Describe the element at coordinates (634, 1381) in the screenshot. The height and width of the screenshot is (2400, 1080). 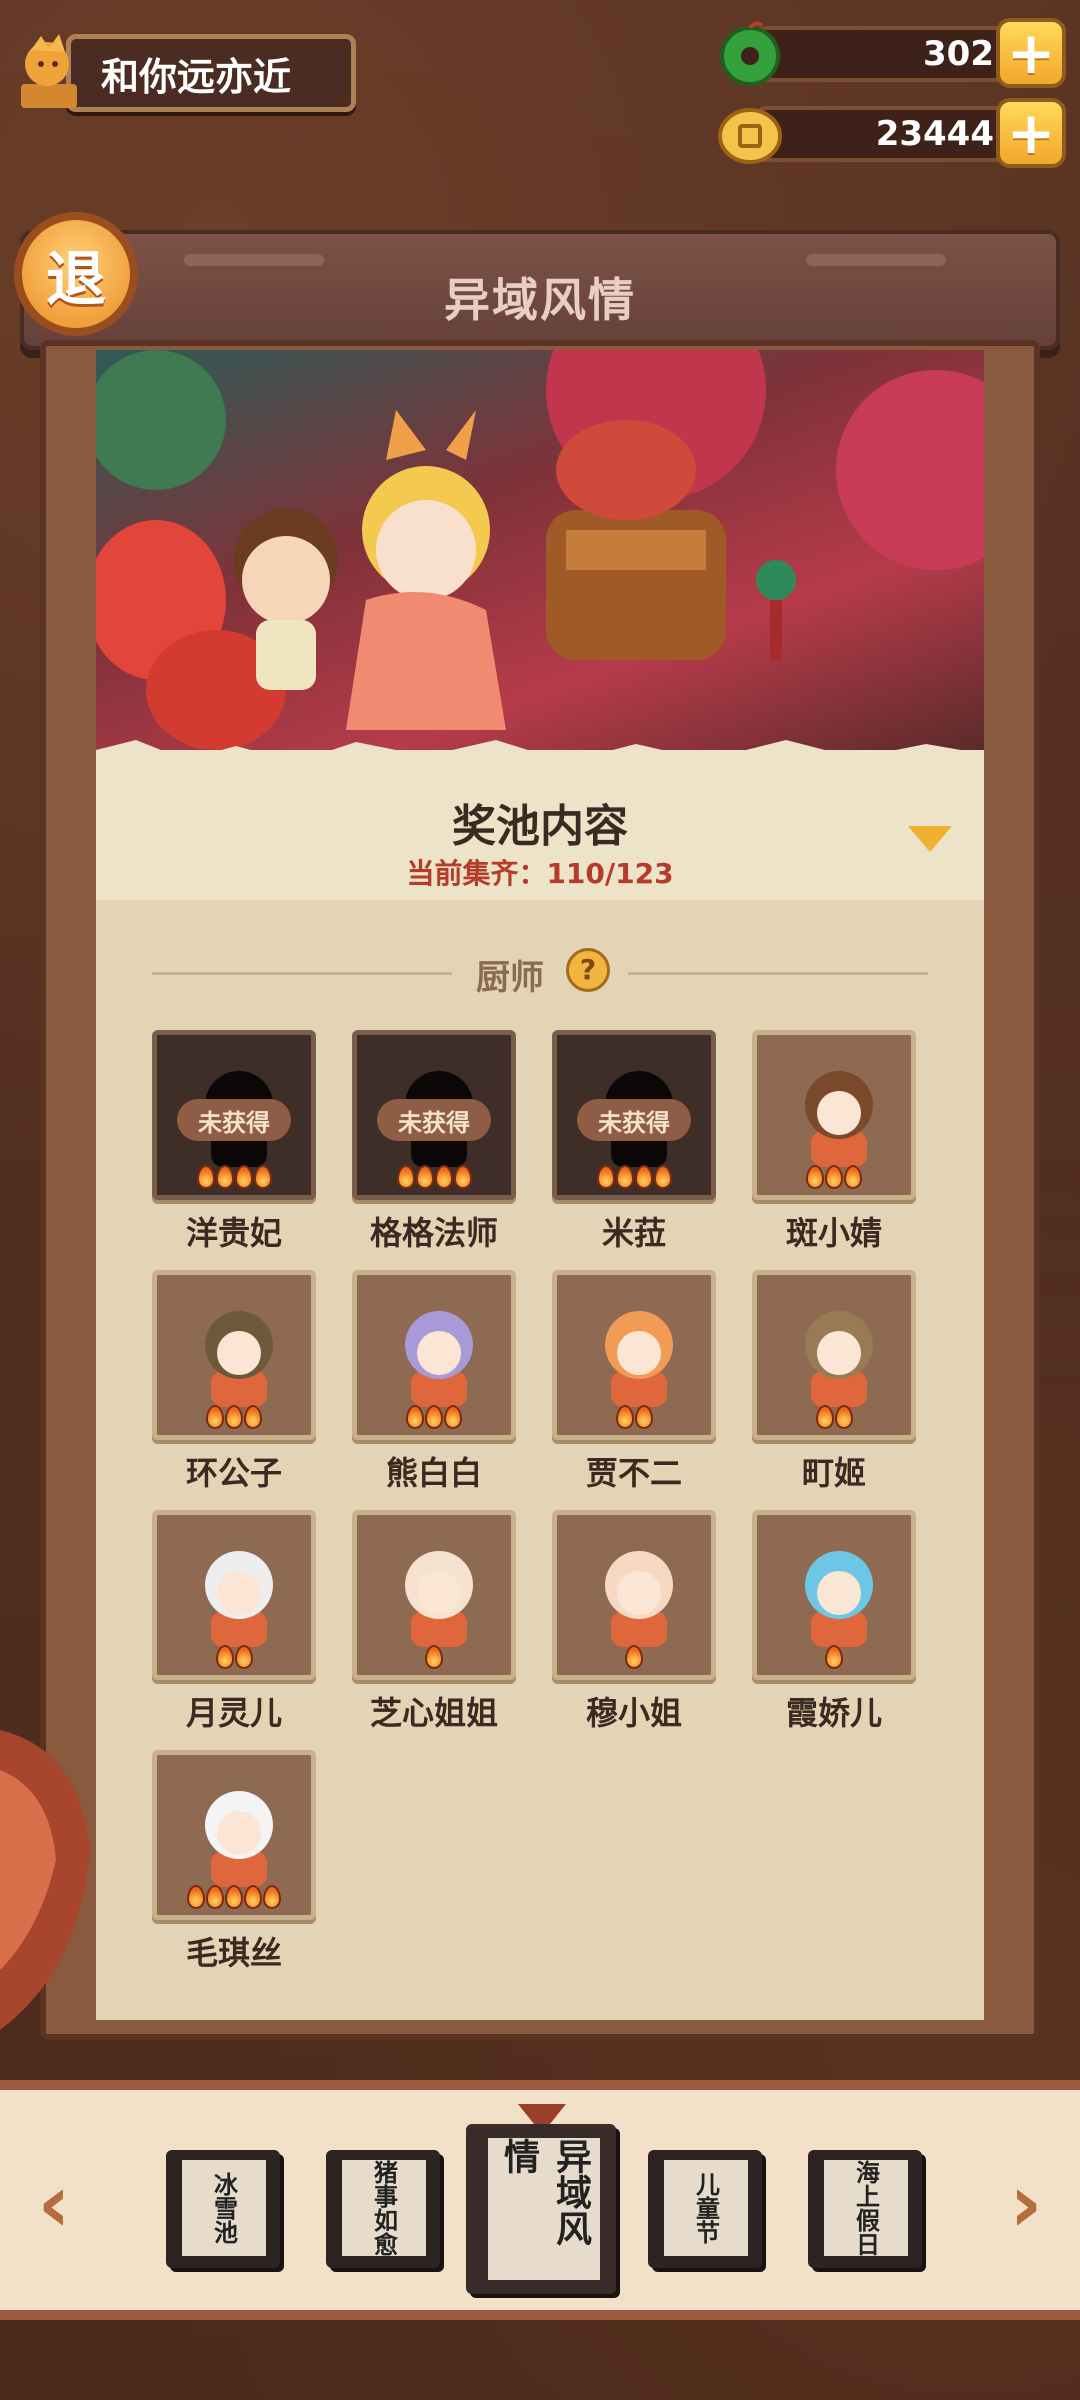
I see `chef-card: 贾不二` at that location.